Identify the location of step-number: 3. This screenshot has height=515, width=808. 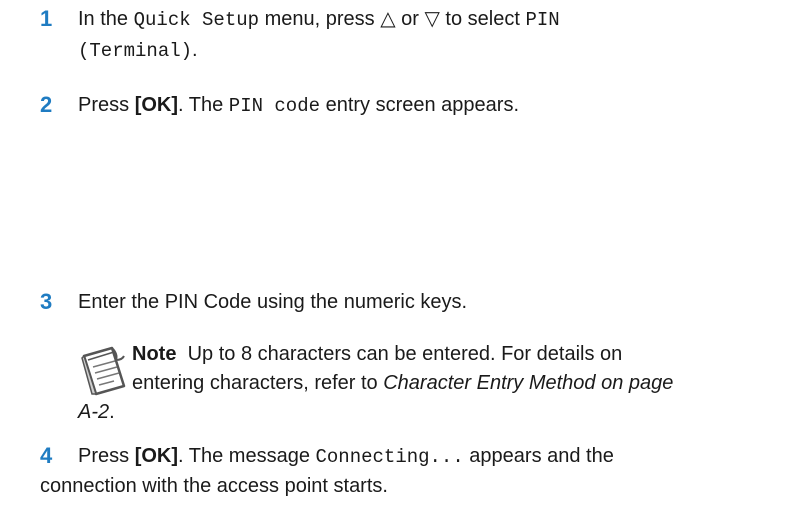
(46, 301).